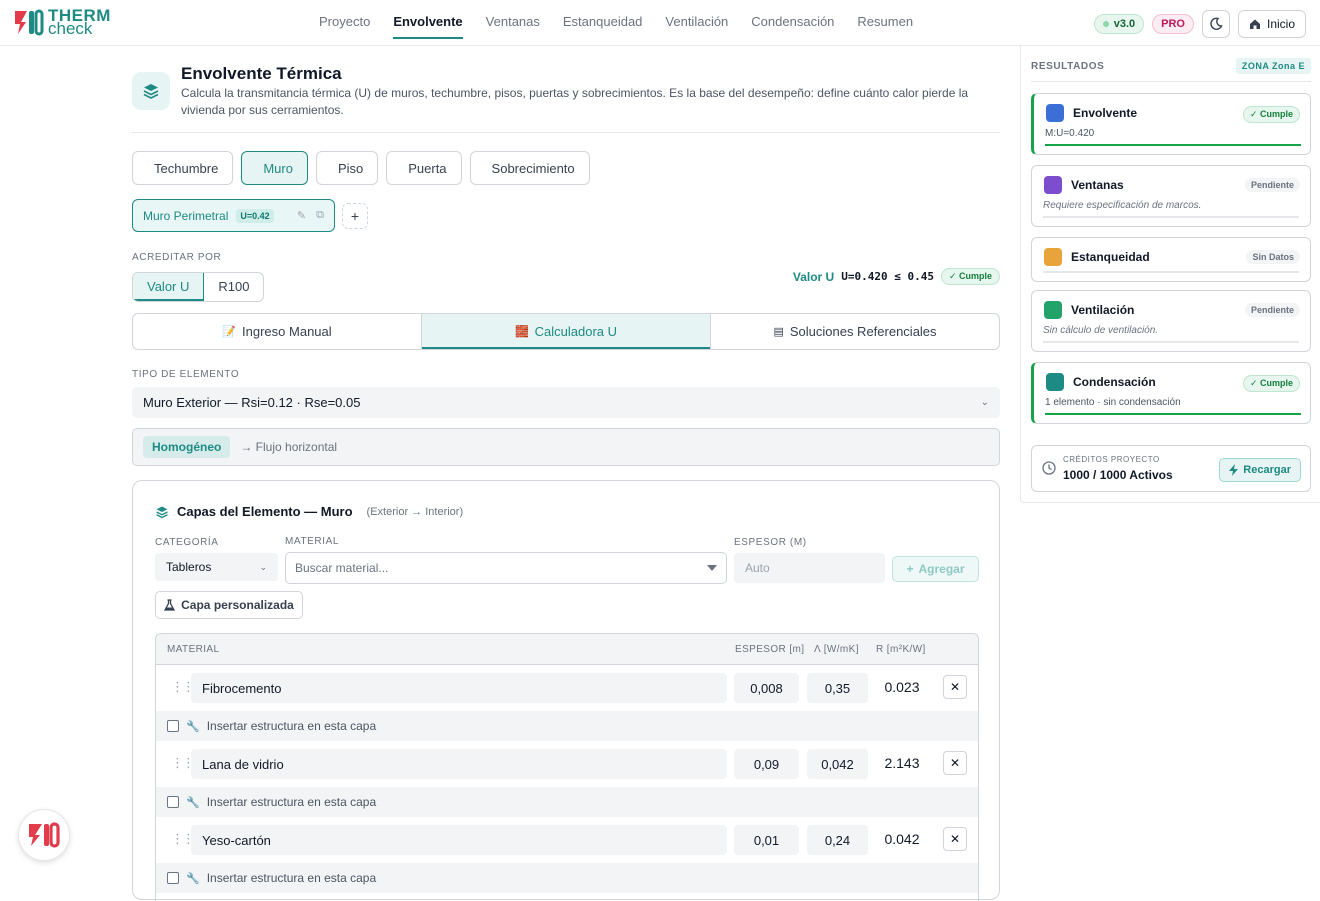 The width and height of the screenshot is (1320, 901). I want to click on element-chip-u-badge: U=0.42, so click(255, 215).